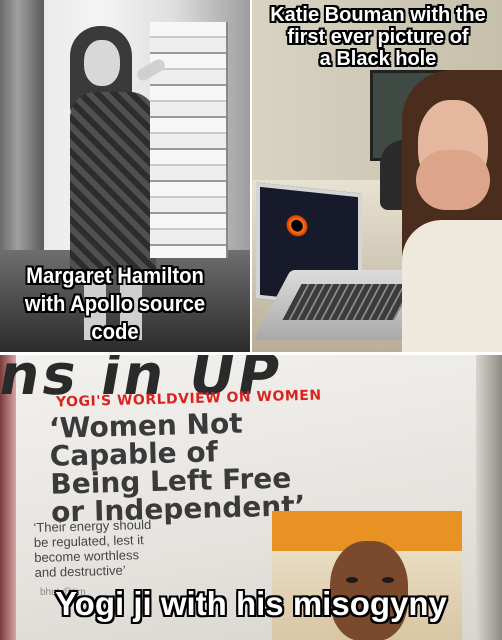 This screenshot has width=502, height=640. Describe the element at coordinates (348, 302) in the screenshot. I see `laptop-keyboard` at that location.